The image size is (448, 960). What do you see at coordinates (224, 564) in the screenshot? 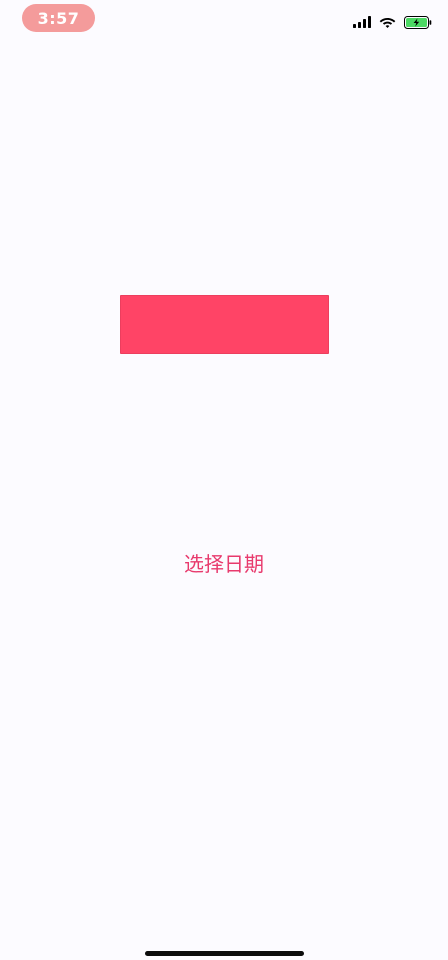
I see `select-date-button: 选择日期` at bounding box center [224, 564].